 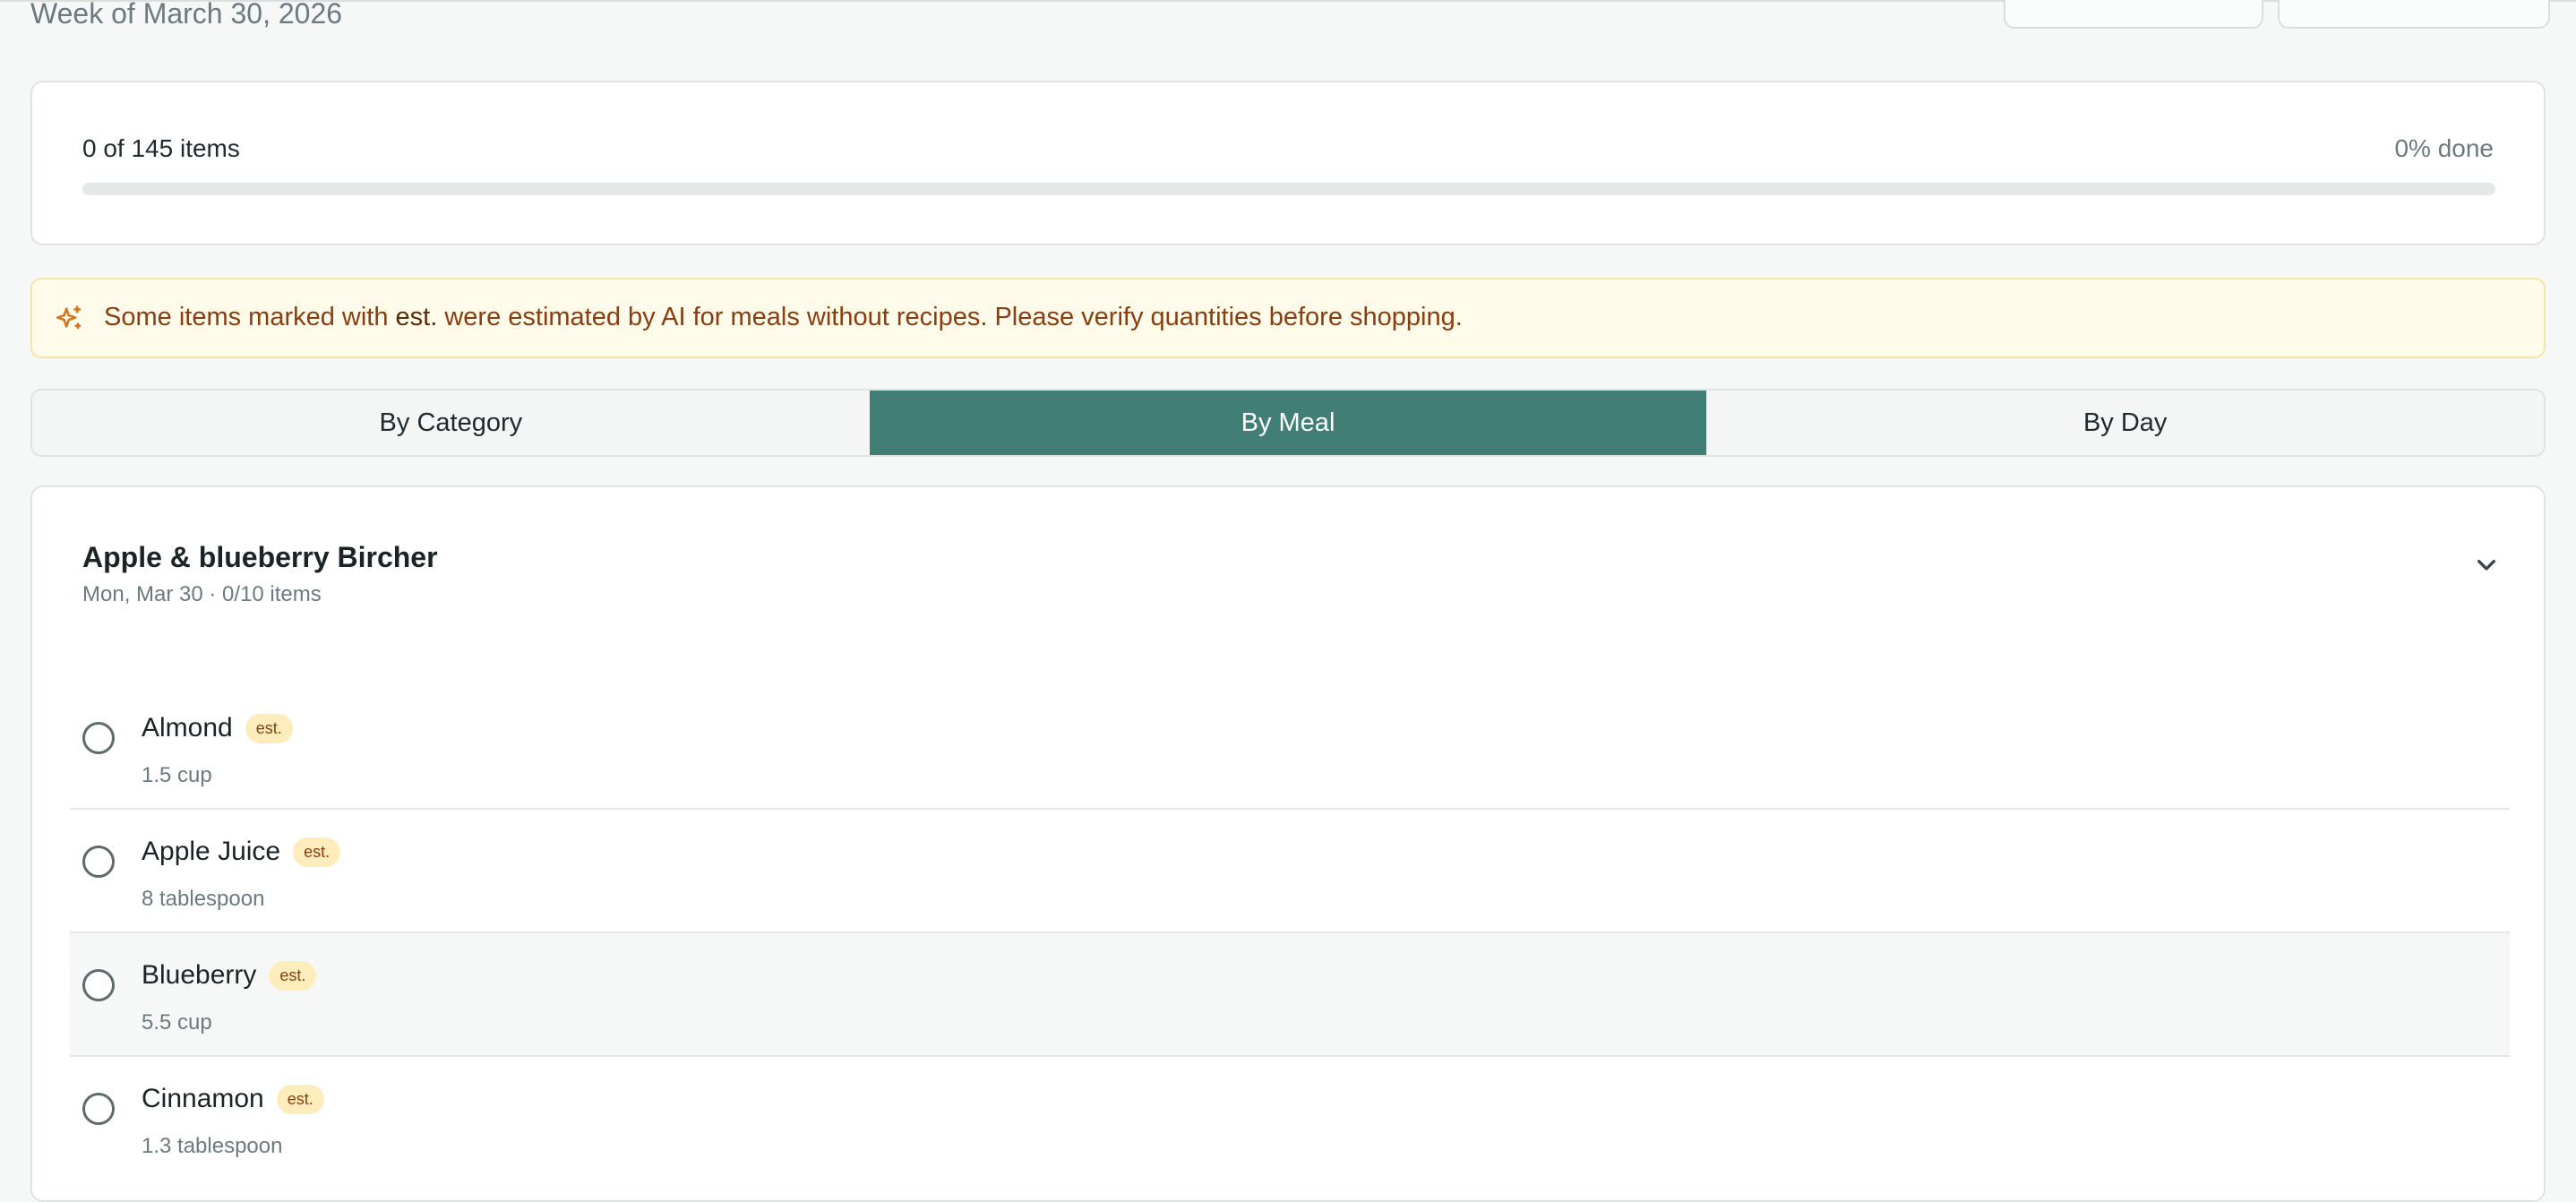 What do you see at coordinates (186, 15) in the screenshot?
I see `week-label: Week of March 30, 2026` at bounding box center [186, 15].